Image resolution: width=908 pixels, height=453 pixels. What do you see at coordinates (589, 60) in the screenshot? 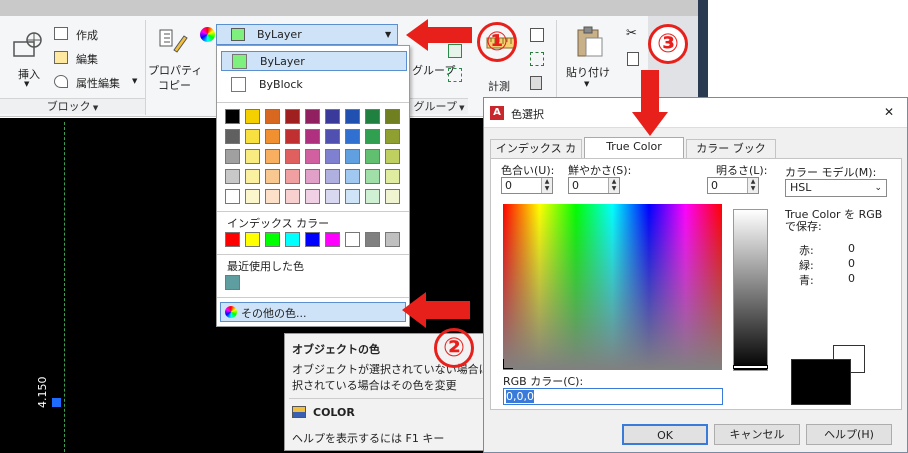
I see `paste-button: 貼り付け ▼` at bounding box center [589, 60].